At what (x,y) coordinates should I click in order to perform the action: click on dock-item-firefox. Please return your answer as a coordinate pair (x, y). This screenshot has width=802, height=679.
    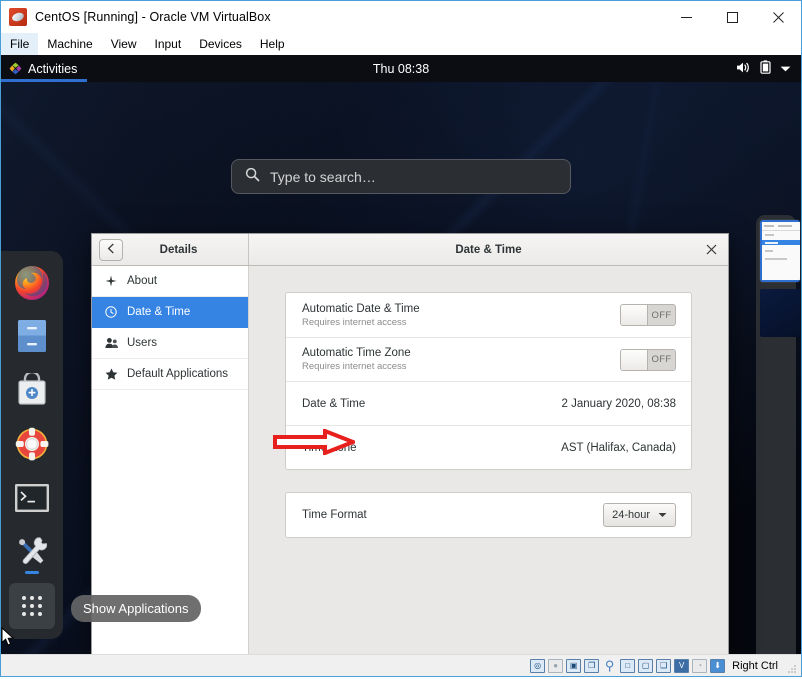
    Looking at the image, I should click on (32, 282).